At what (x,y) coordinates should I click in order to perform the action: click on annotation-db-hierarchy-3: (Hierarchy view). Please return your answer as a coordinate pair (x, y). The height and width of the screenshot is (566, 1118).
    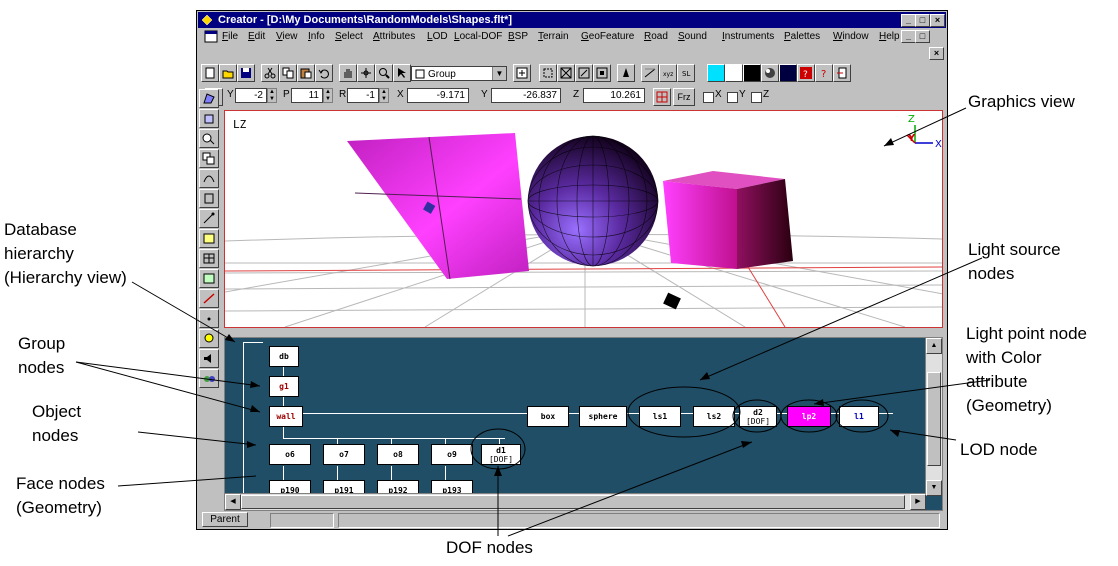
    Looking at the image, I should click on (65, 277).